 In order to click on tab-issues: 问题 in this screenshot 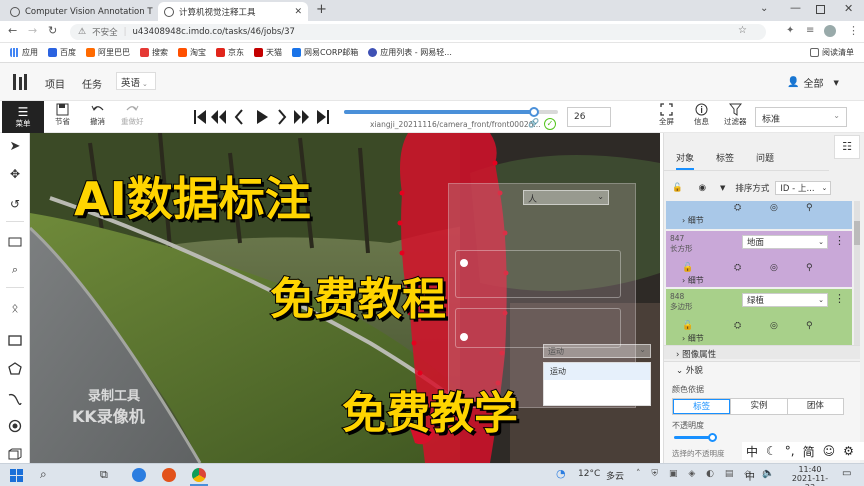, I will do `click(765, 157)`.